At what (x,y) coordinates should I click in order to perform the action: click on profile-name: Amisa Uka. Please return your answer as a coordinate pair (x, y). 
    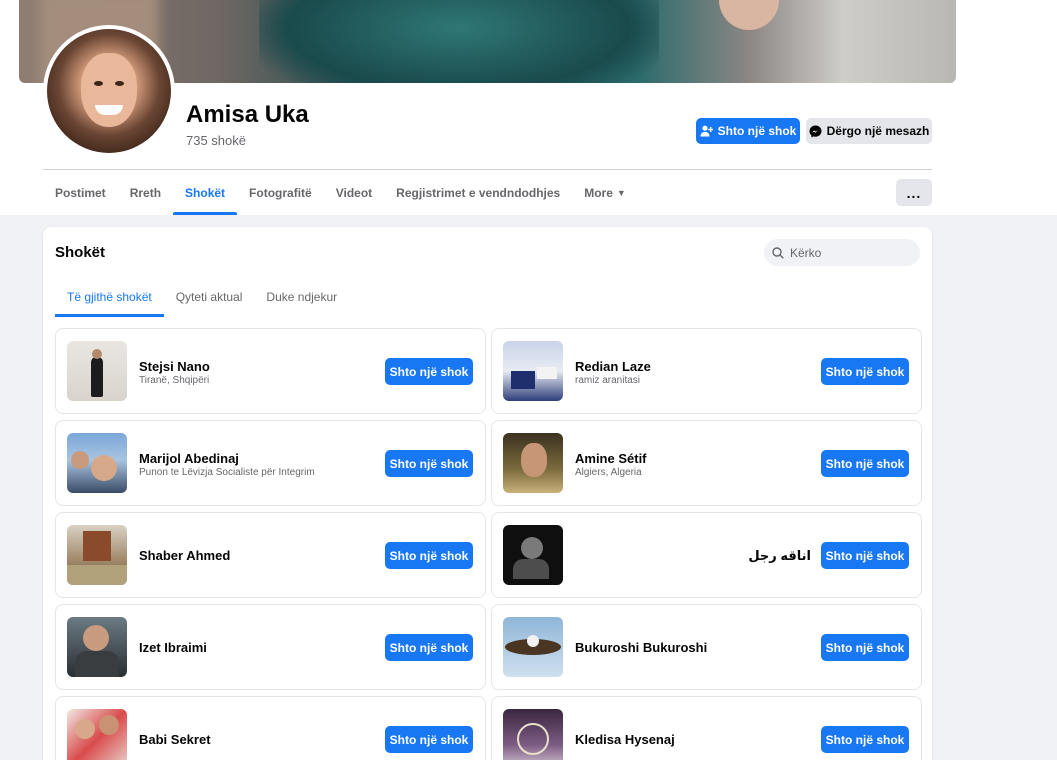
    Looking at the image, I should click on (247, 114).